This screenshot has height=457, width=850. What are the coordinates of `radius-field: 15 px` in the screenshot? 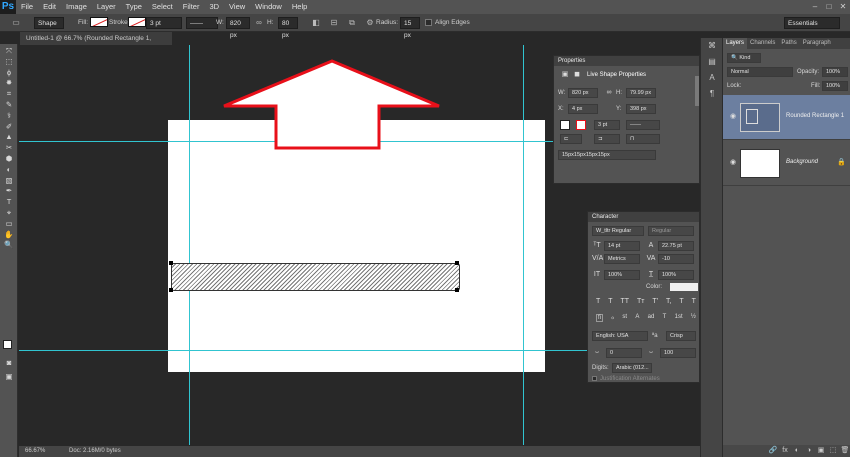 It's located at (410, 28).